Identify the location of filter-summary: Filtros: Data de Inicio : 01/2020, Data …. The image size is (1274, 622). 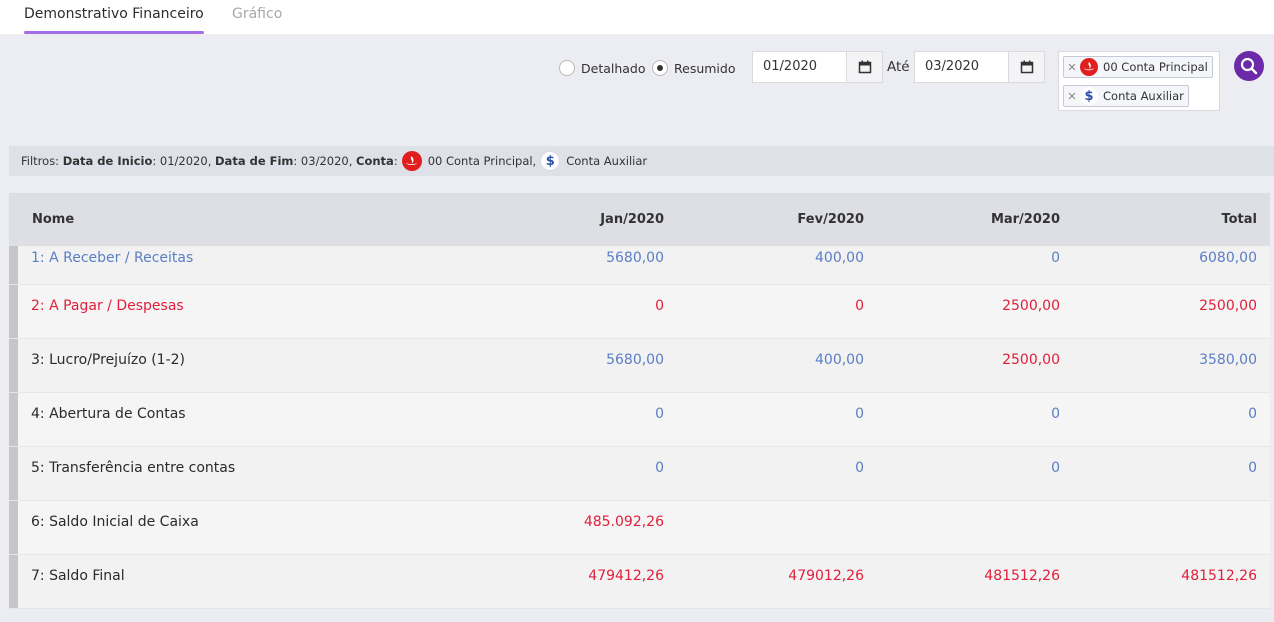
(641, 161).